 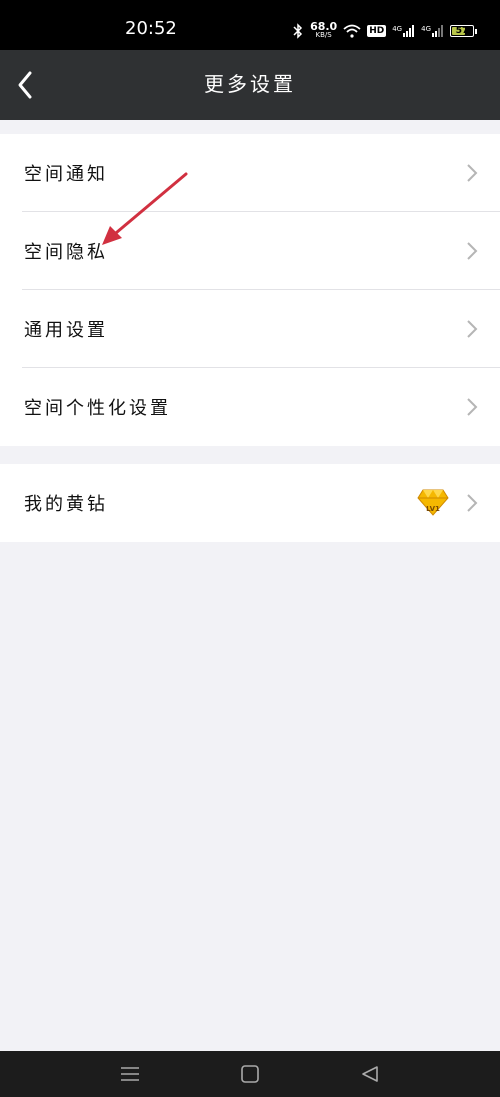 I want to click on header-bar: 更多设置, so click(x=250, y=85).